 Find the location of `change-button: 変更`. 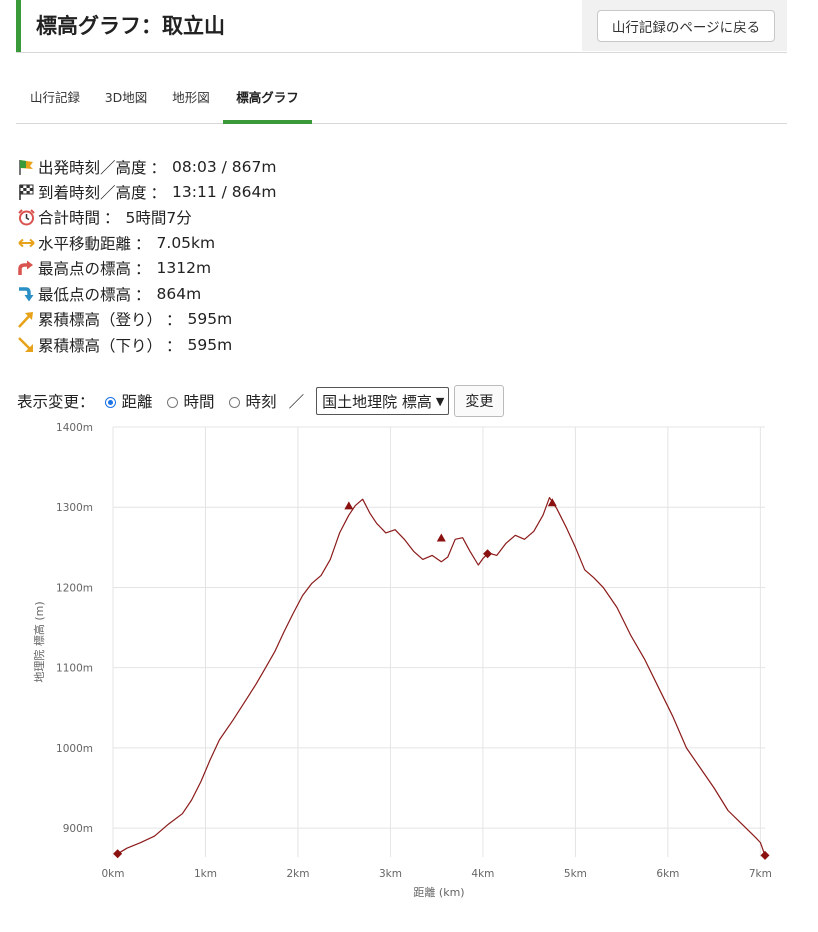

change-button: 変更 is located at coordinates (479, 401).